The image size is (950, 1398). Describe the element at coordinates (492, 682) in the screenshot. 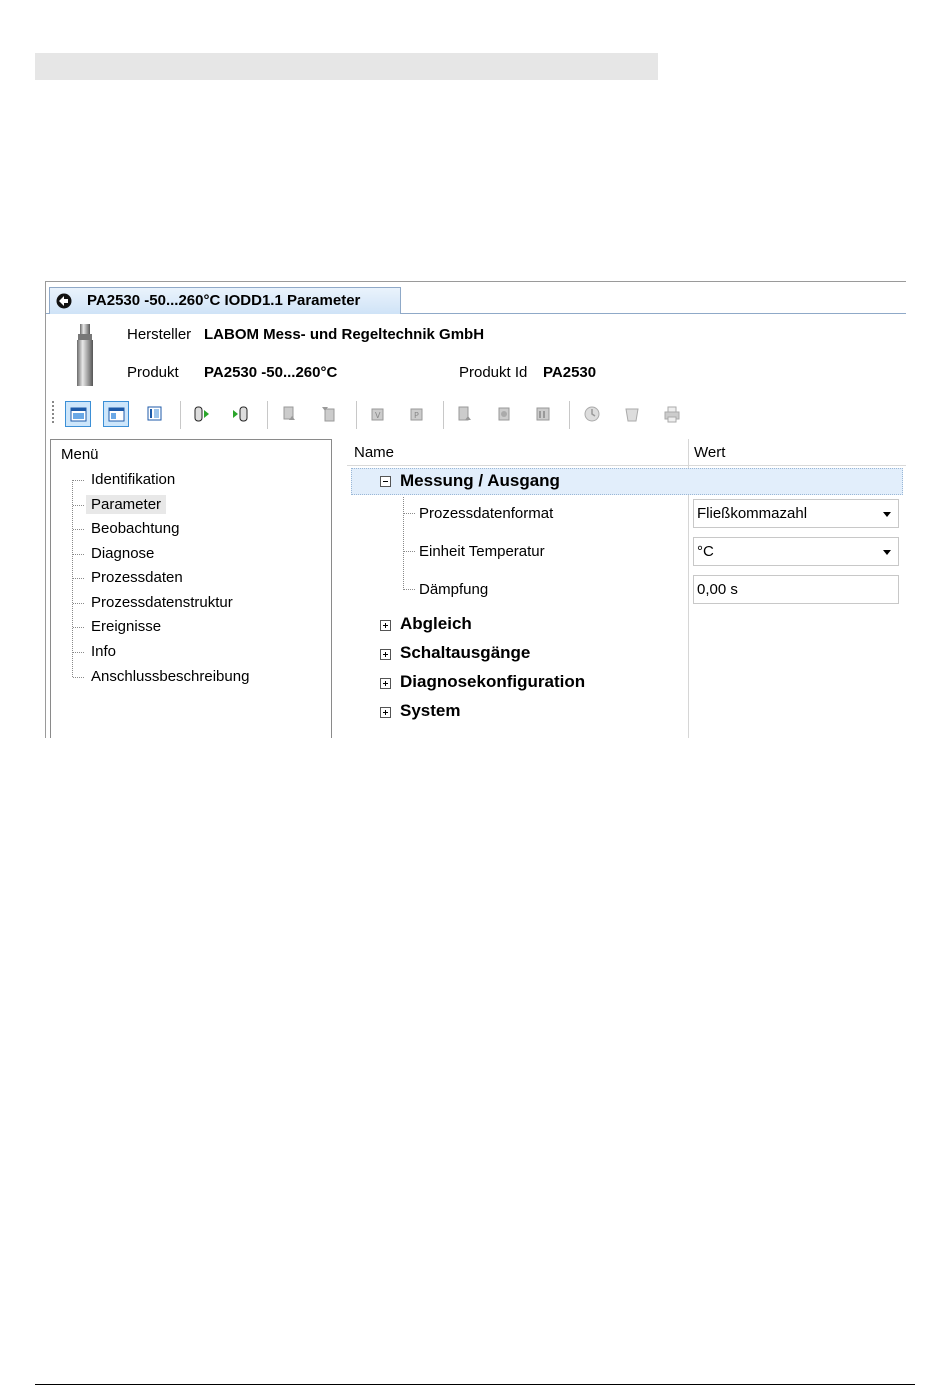

I see `group-label-diagnosekonfiguration: Diagnosekonfiguration` at that location.